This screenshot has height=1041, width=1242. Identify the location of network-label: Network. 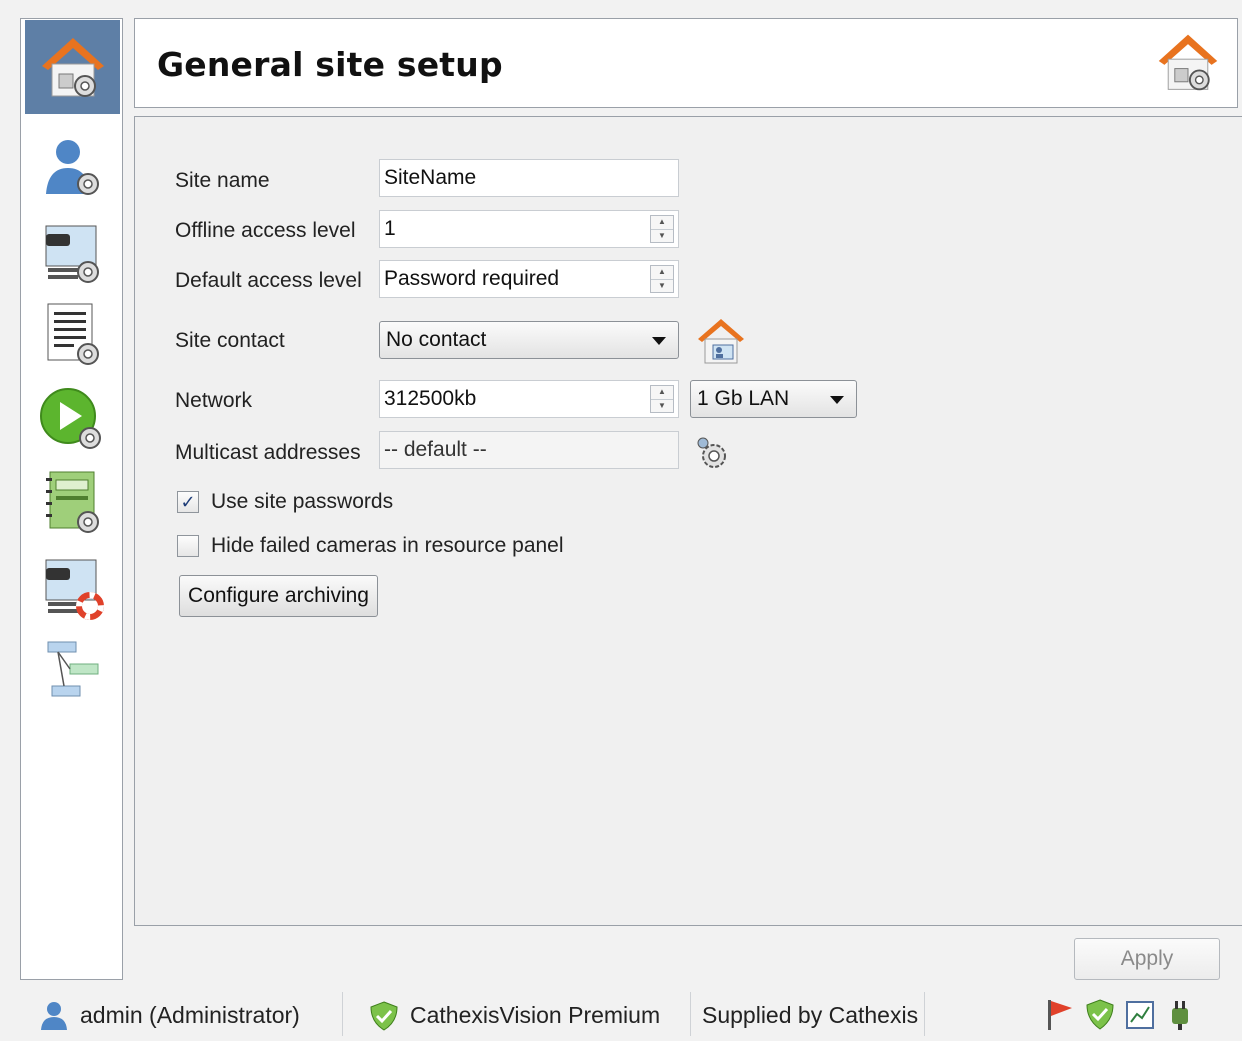
(214, 400).